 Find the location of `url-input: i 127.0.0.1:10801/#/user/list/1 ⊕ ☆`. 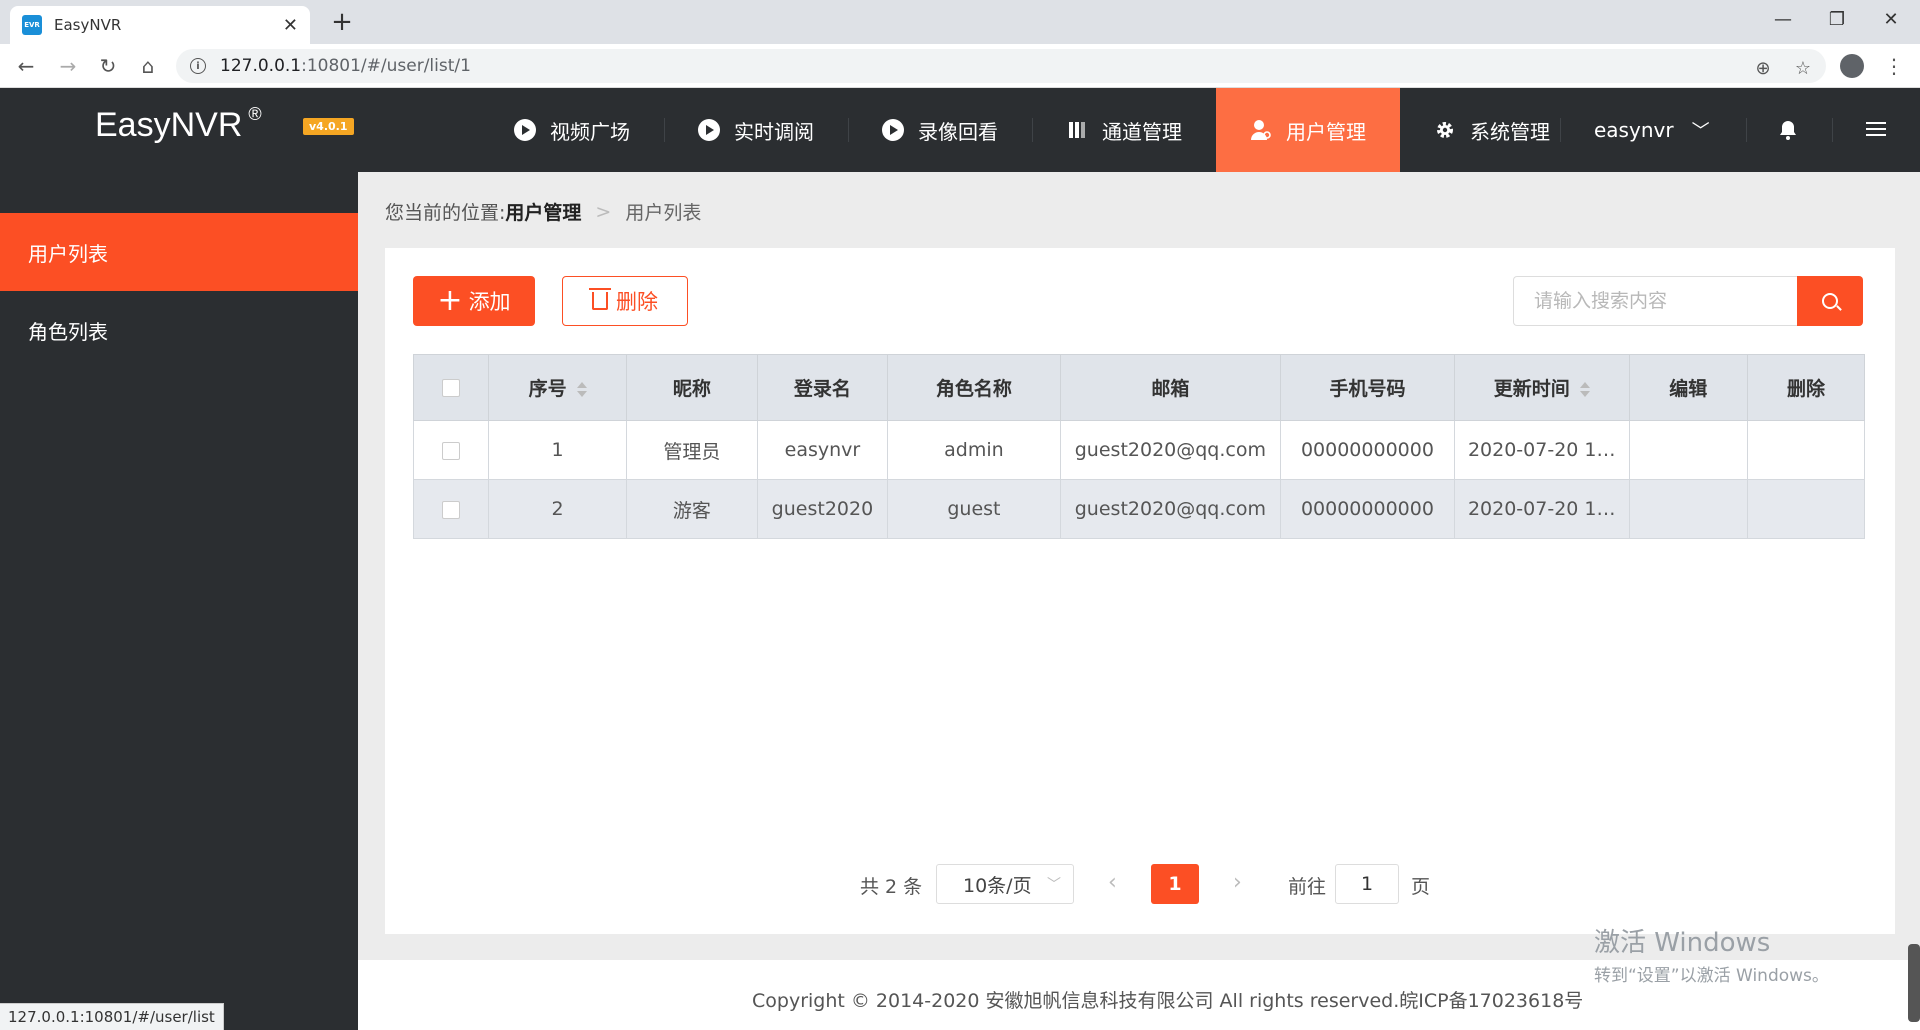

url-input: i 127.0.0.1:10801/#/user/list/1 ⊕ ☆ is located at coordinates (1001, 66).